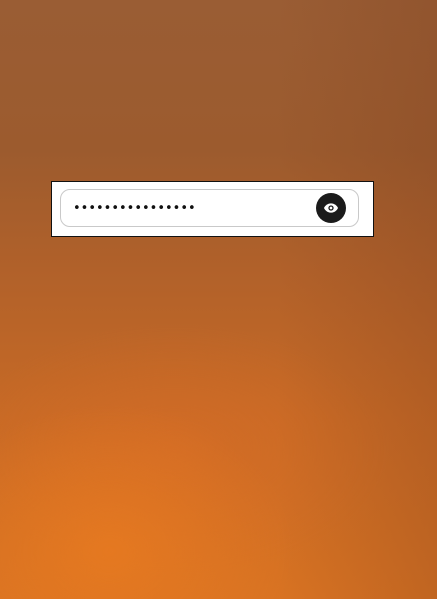 Image resolution: width=437 pixels, height=599 pixels. Describe the element at coordinates (188, 208) in the screenshot. I see `password-input` at that location.